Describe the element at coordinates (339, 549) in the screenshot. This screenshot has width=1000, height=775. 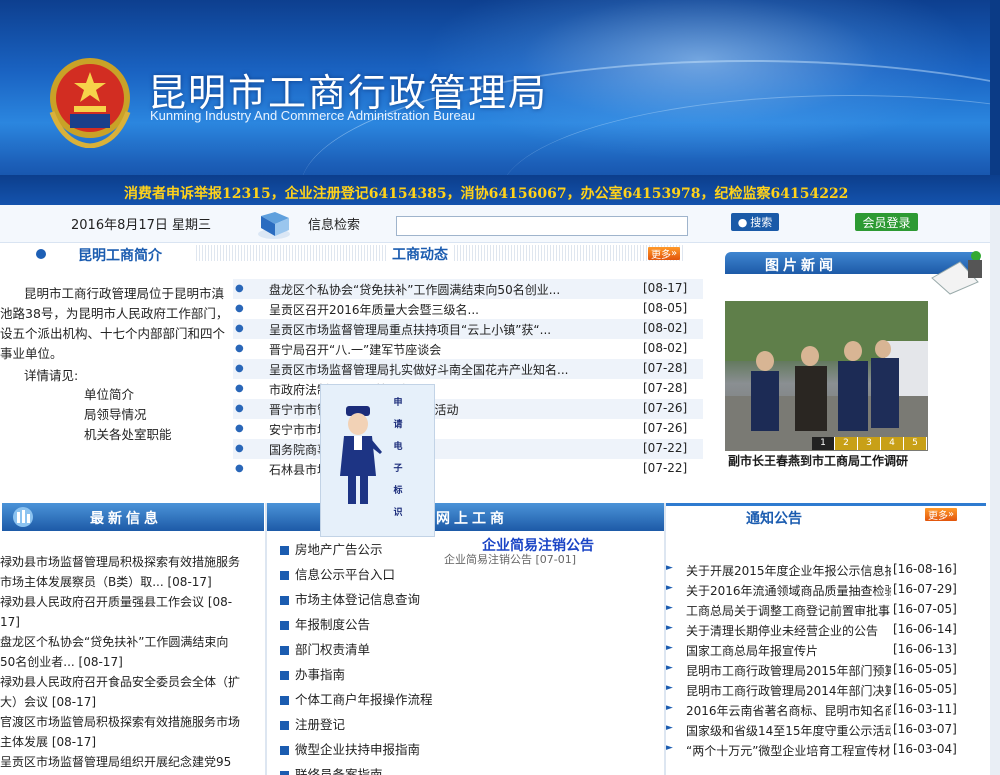
I see `service-label: 房地产广告公示` at that location.